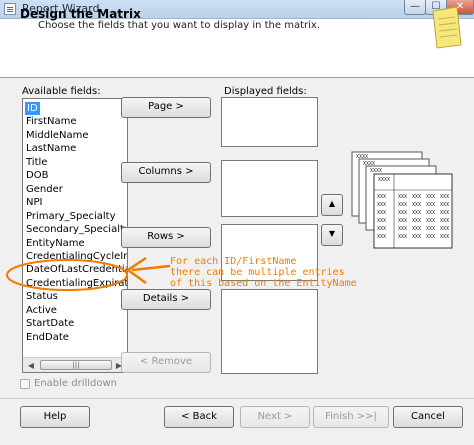 The width and height of the screenshot is (474, 445). I want to click on next-button: Next >, so click(275, 417).